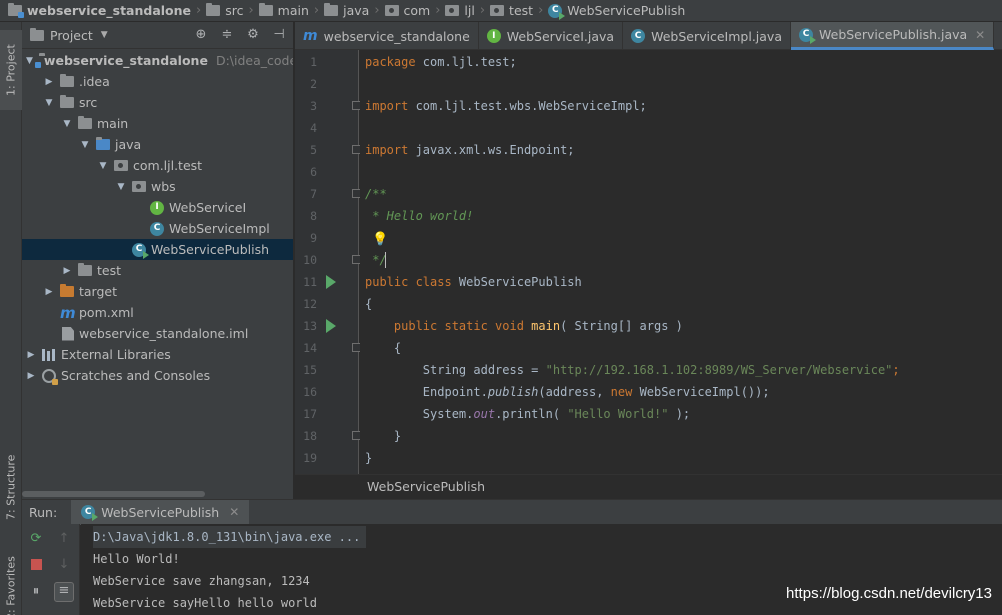  What do you see at coordinates (310, 392) in the screenshot?
I see `line-number: 16` at bounding box center [310, 392].